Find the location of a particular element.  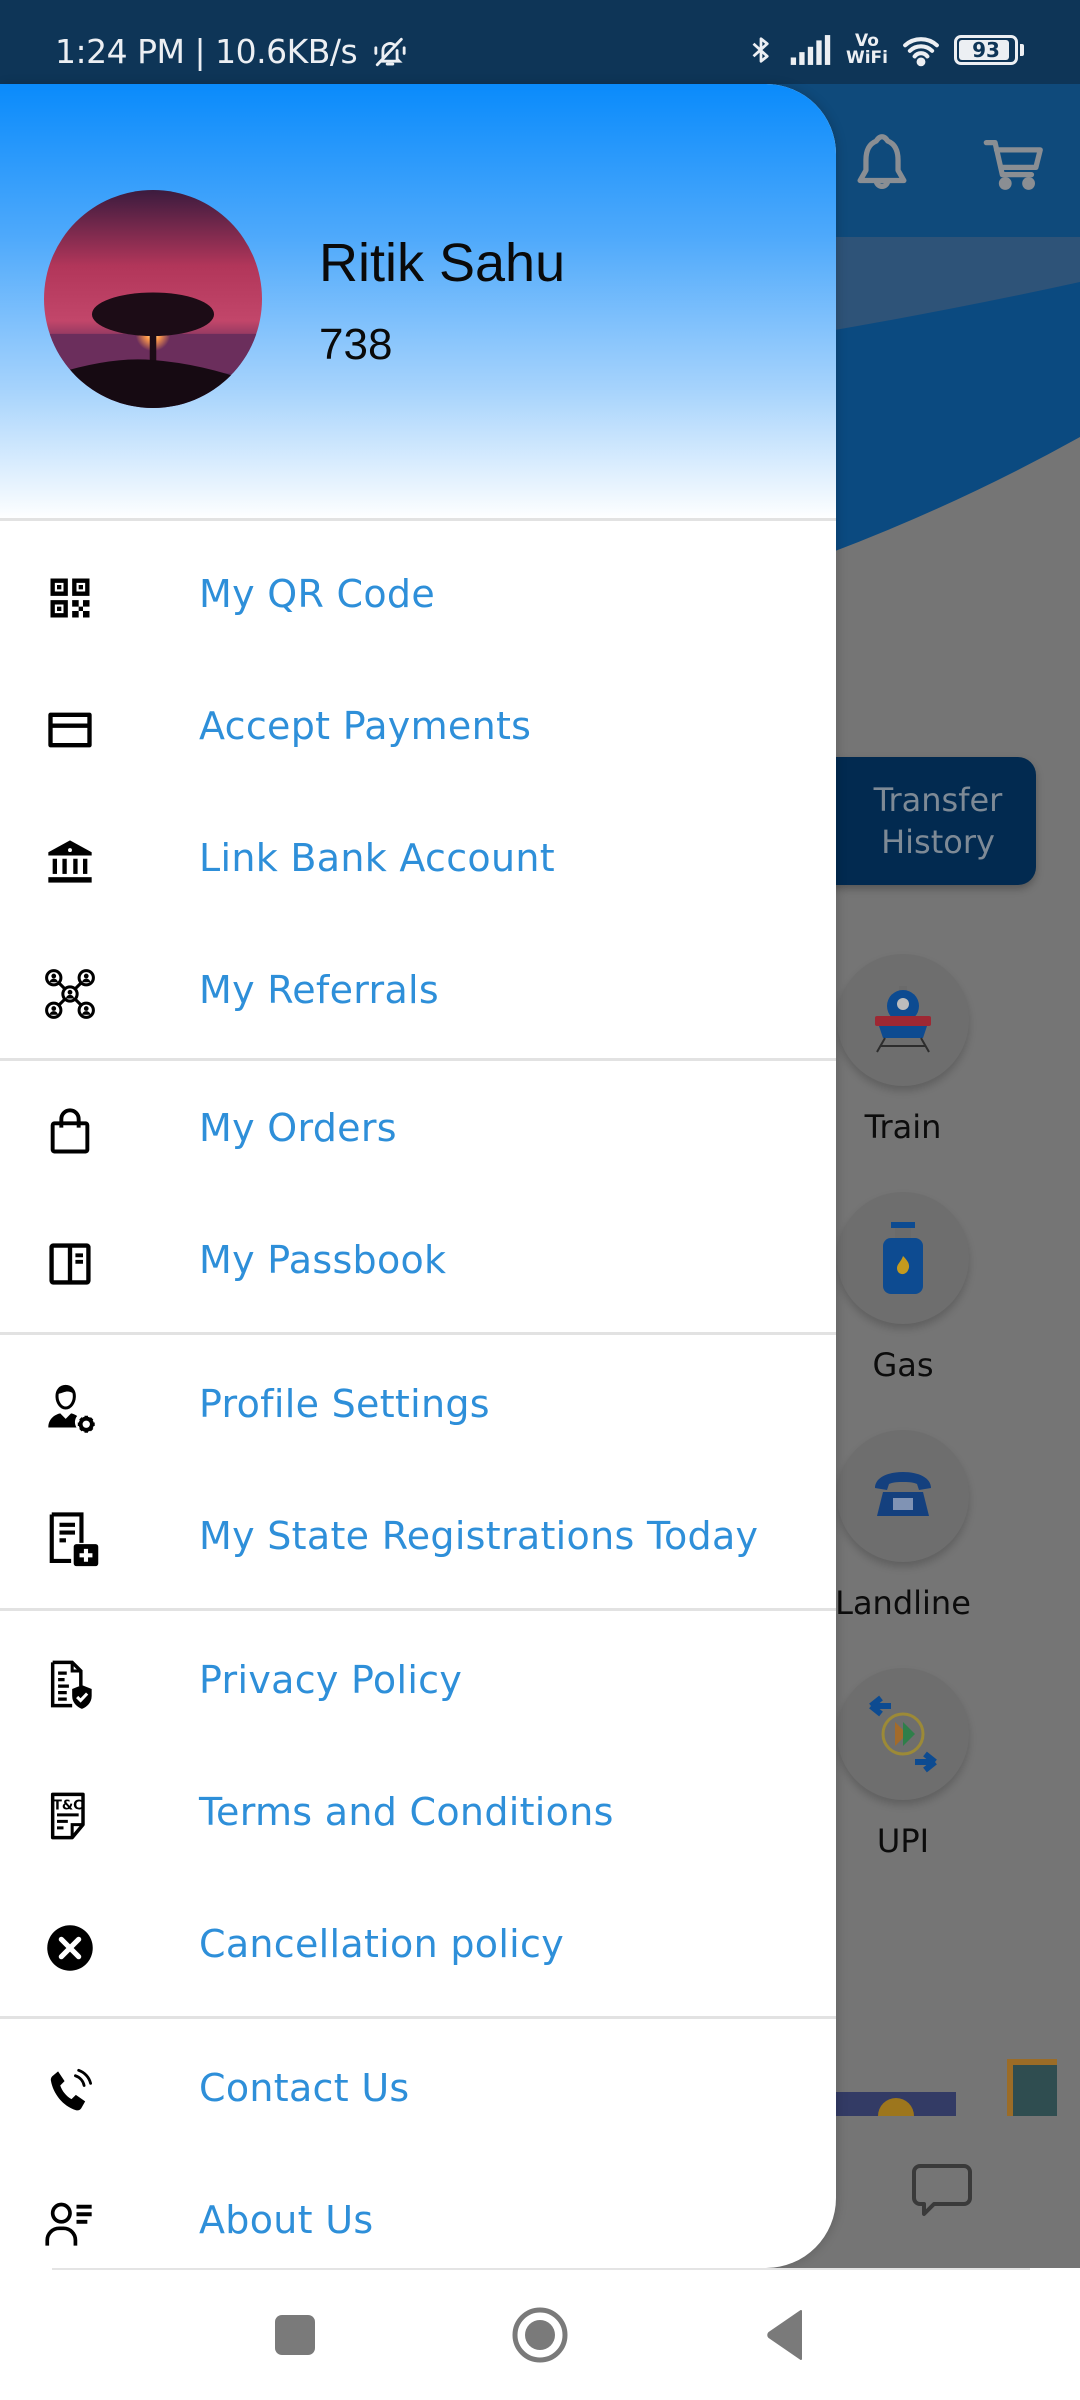

menu-item-my-qr-code: My QR Code is located at coordinates (418, 594).